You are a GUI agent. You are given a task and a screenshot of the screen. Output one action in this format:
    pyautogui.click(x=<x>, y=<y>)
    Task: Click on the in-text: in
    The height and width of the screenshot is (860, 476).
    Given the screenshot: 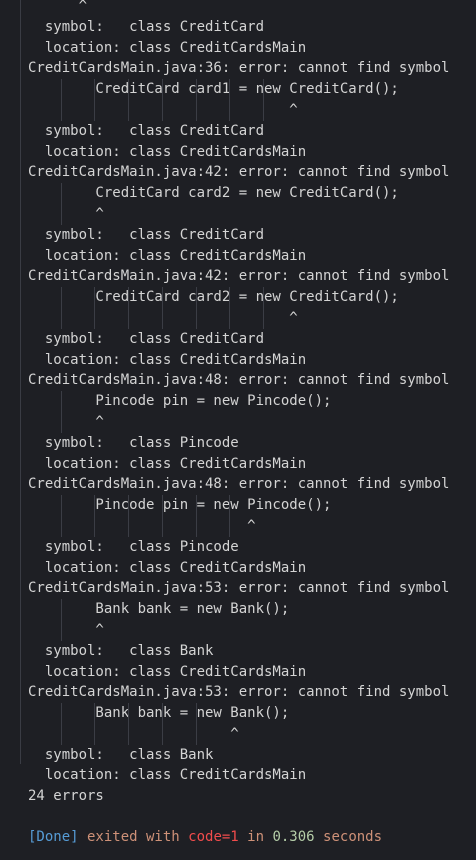 What is the action you would take?
    pyautogui.click(x=255, y=837)
    